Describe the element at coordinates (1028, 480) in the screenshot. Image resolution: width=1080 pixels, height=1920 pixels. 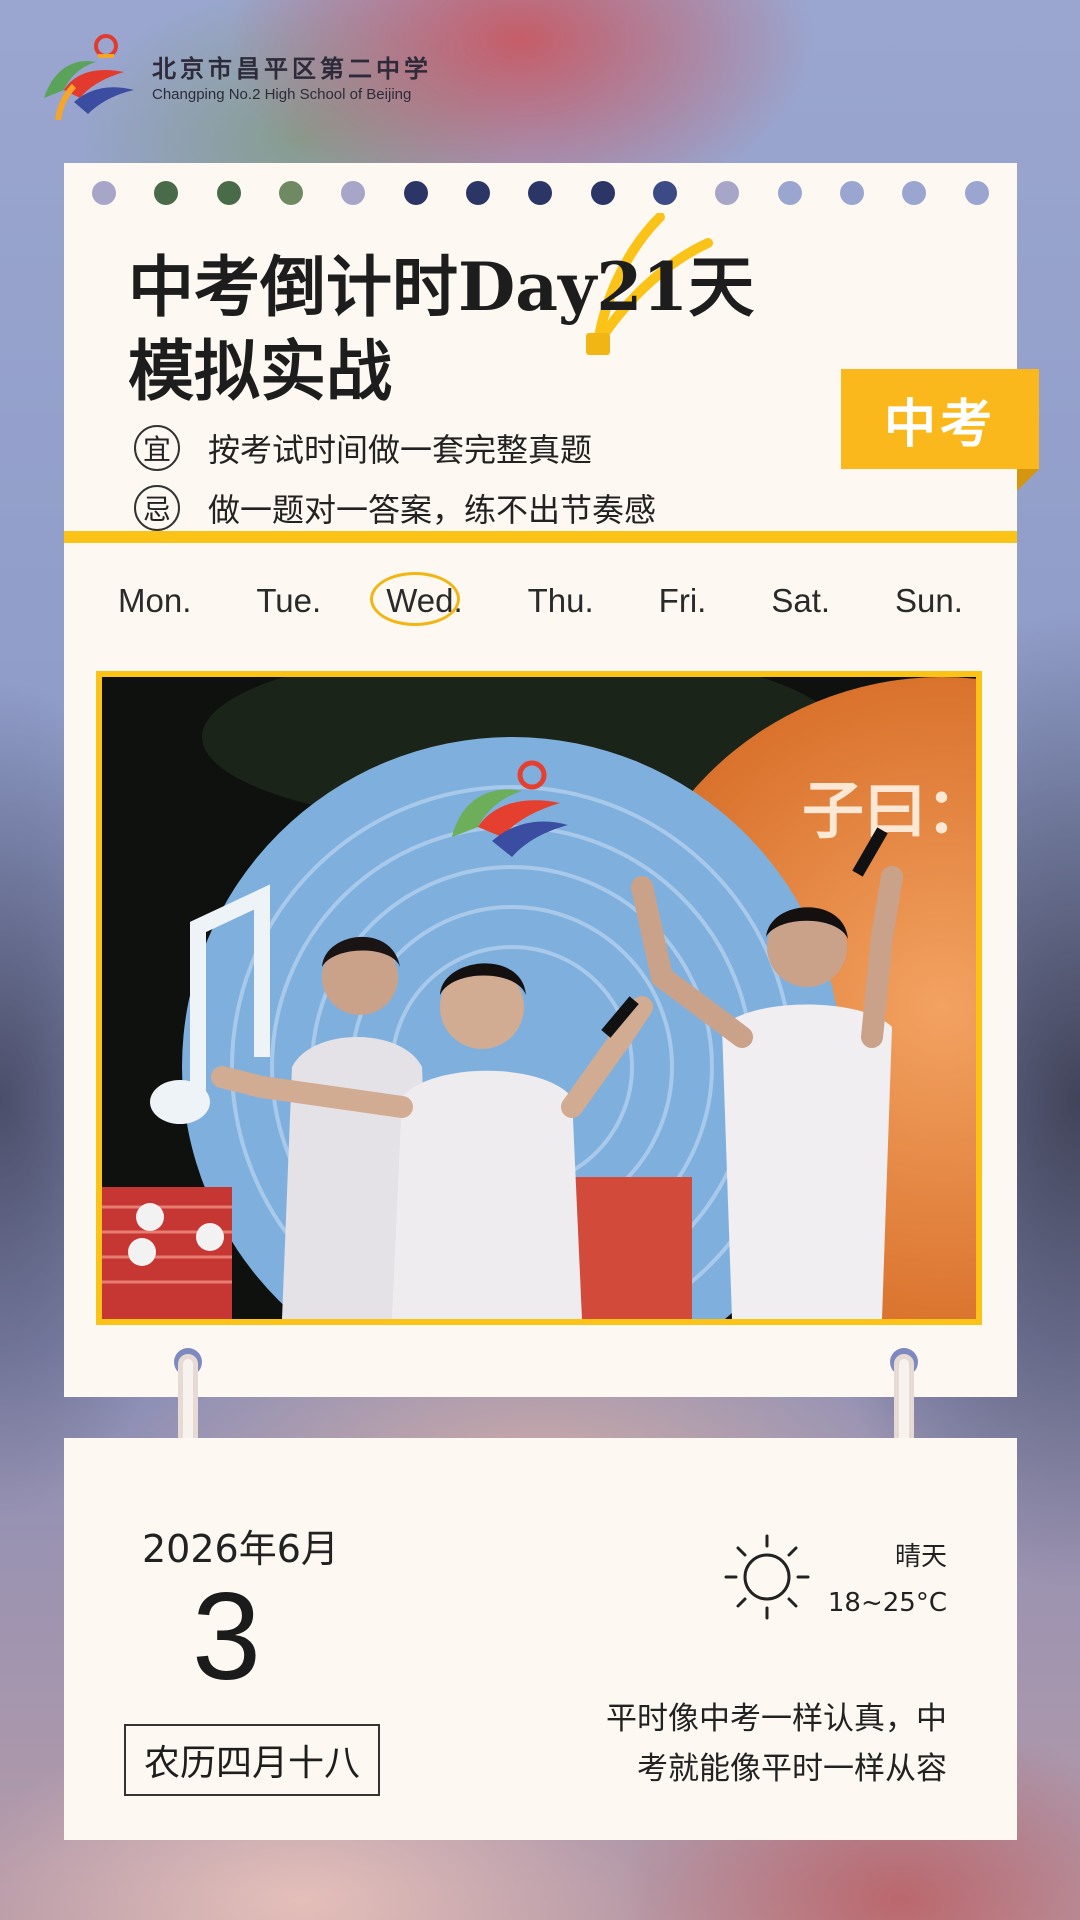
I see `tag-fold-corner` at that location.